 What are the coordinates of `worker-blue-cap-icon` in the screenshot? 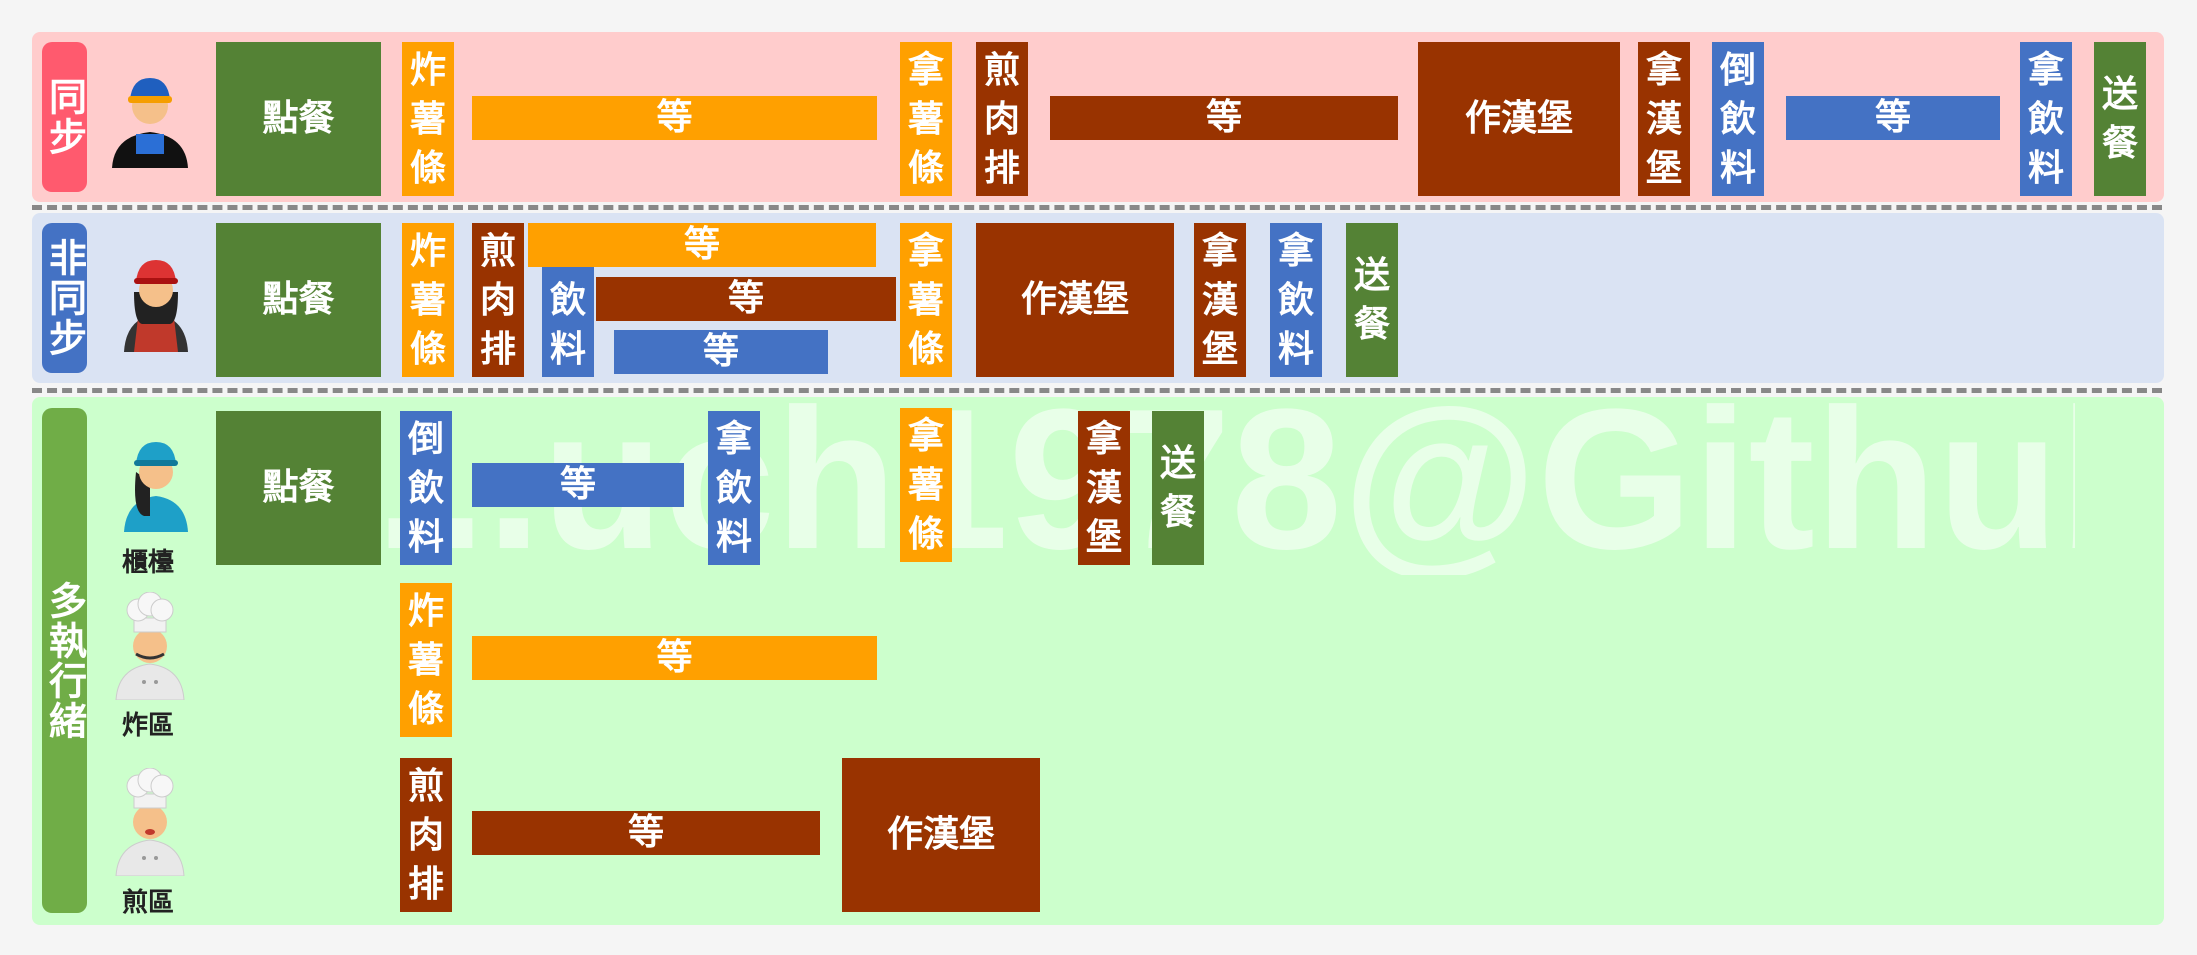 It's located at (150, 123).